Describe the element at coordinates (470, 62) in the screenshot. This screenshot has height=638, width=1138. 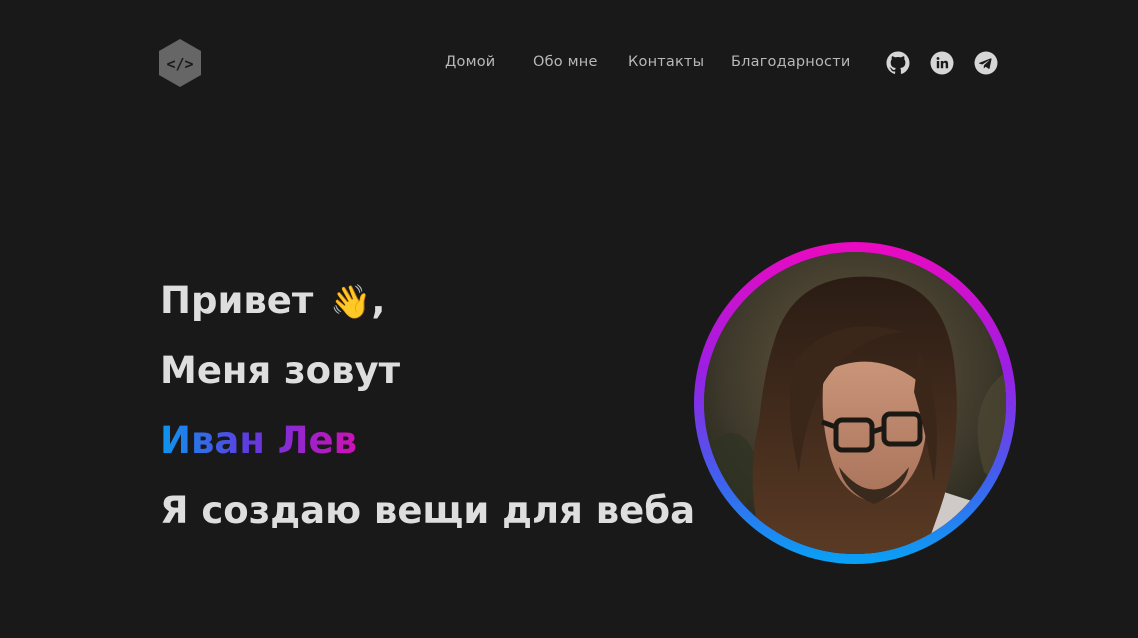
I see `nav-link-home: Домой` at that location.